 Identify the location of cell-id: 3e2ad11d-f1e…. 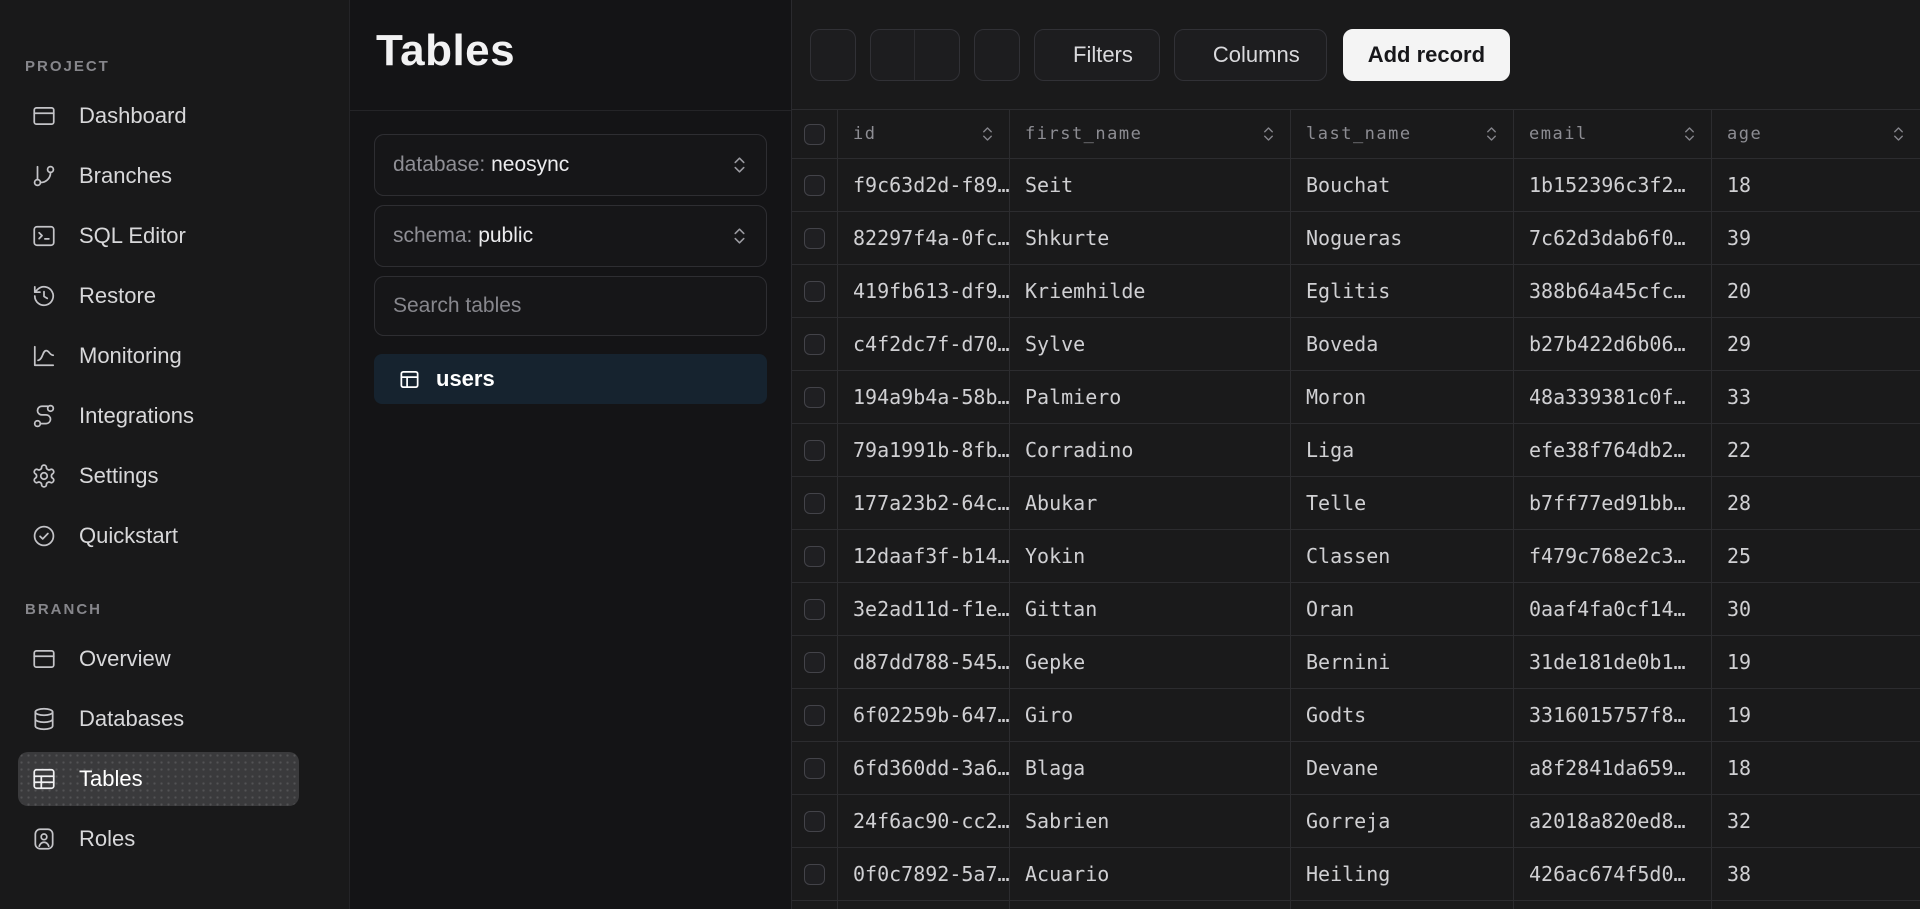
(924, 609).